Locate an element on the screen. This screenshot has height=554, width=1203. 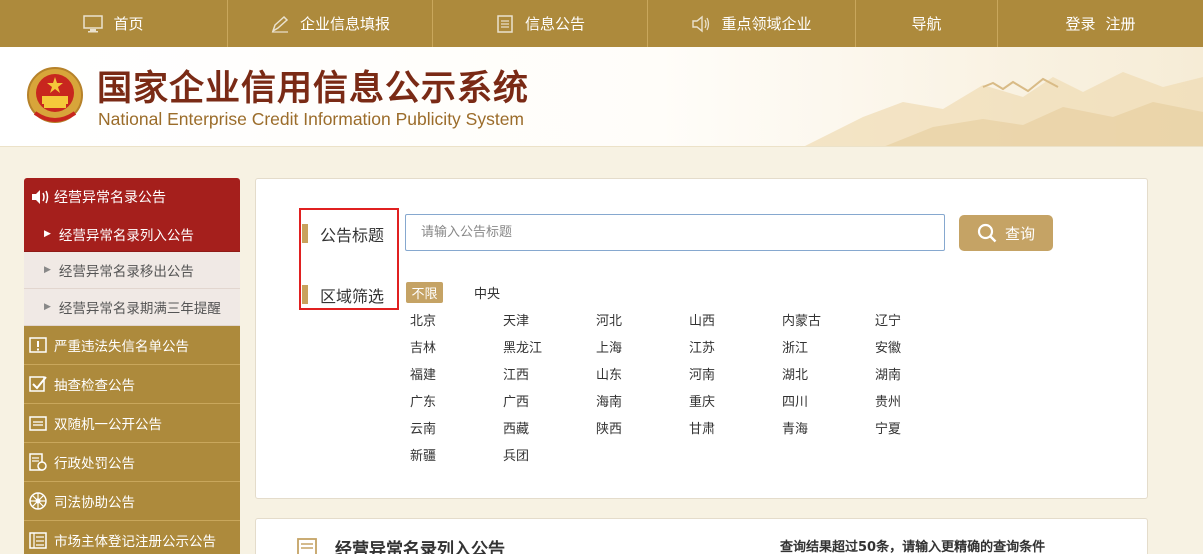
province-option: 山东 is located at coordinates (642, 380).